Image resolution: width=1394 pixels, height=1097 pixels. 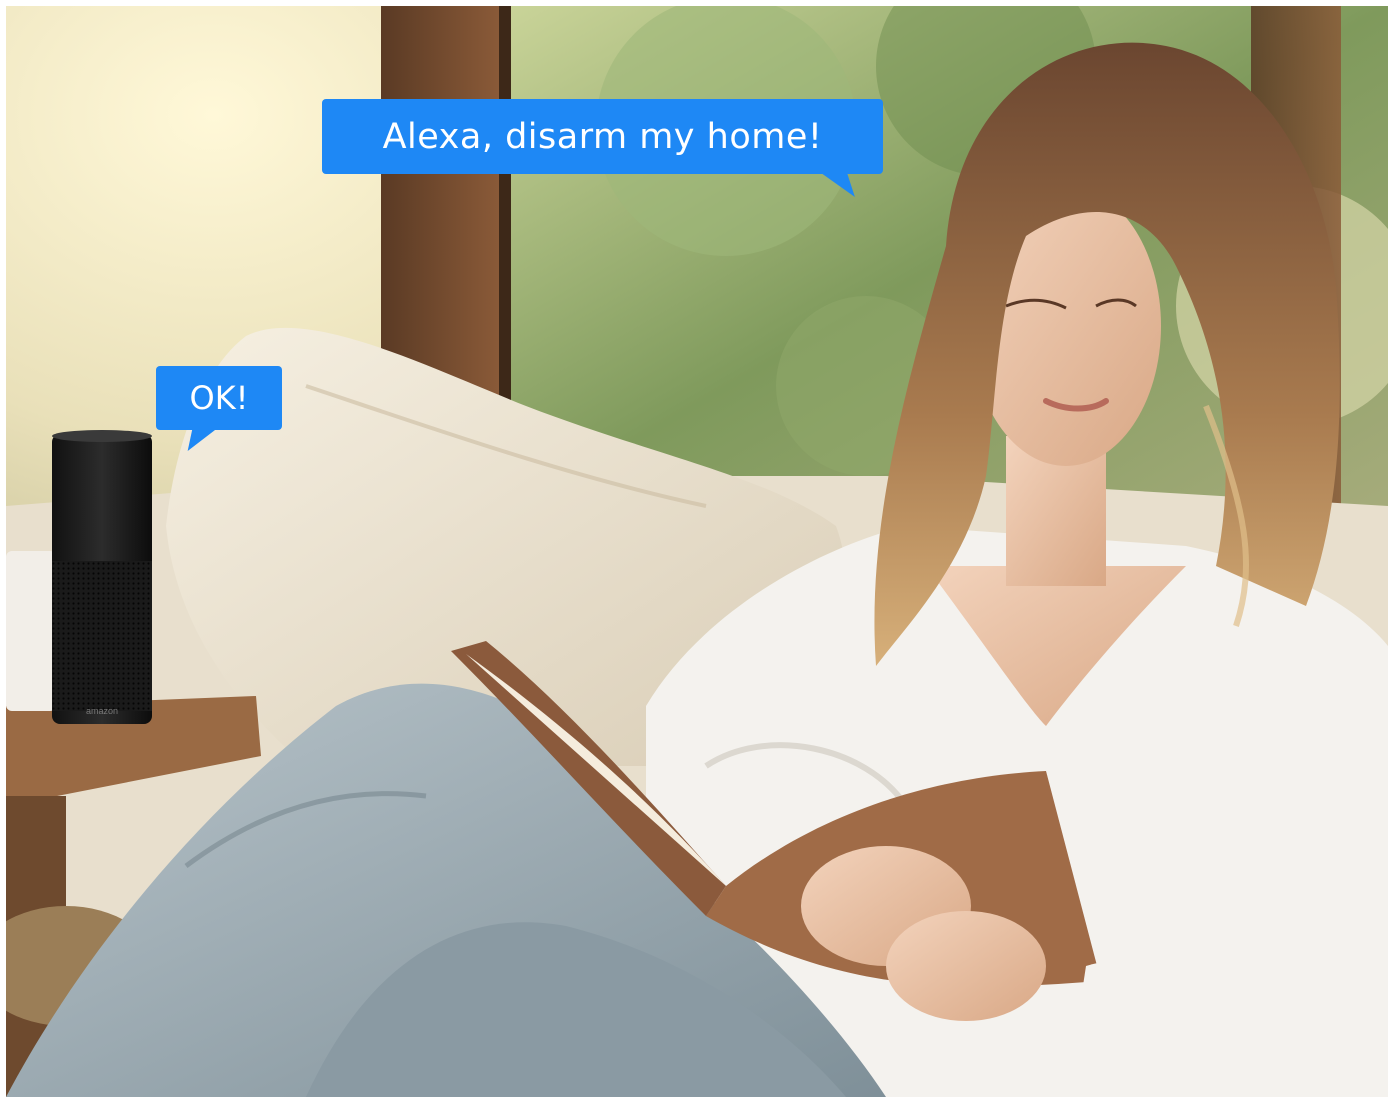 I want to click on speaker-brand-label: amazon, so click(x=102, y=711).